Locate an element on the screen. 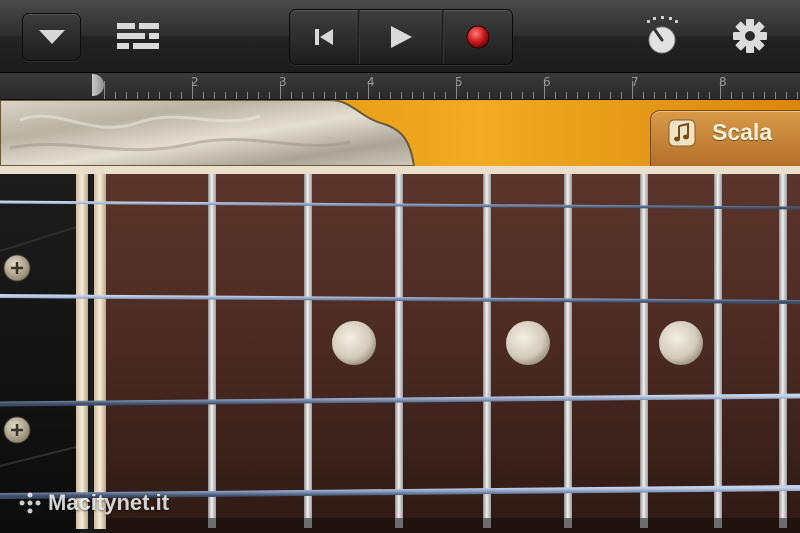  ruler-mark: 6 is located at coordinates (547, 82).